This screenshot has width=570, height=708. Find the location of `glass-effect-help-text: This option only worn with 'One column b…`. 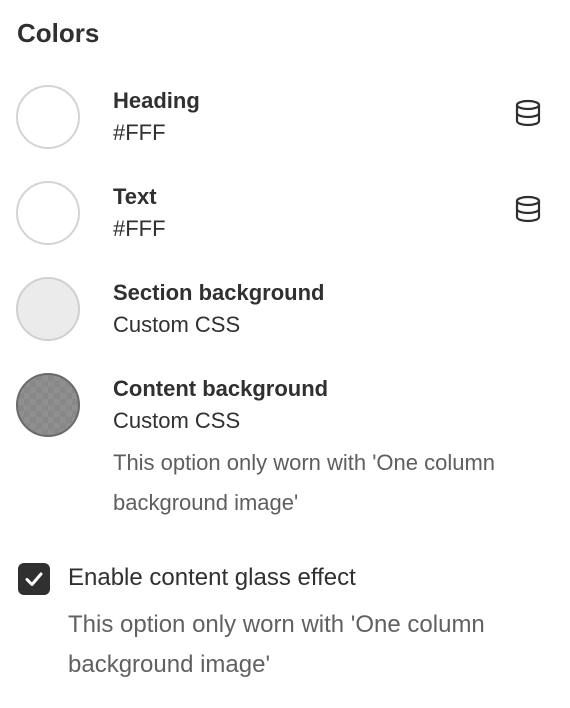

glass-effect-help-text: This option only worn with 'One column b… is located at coordinates (276, 644).